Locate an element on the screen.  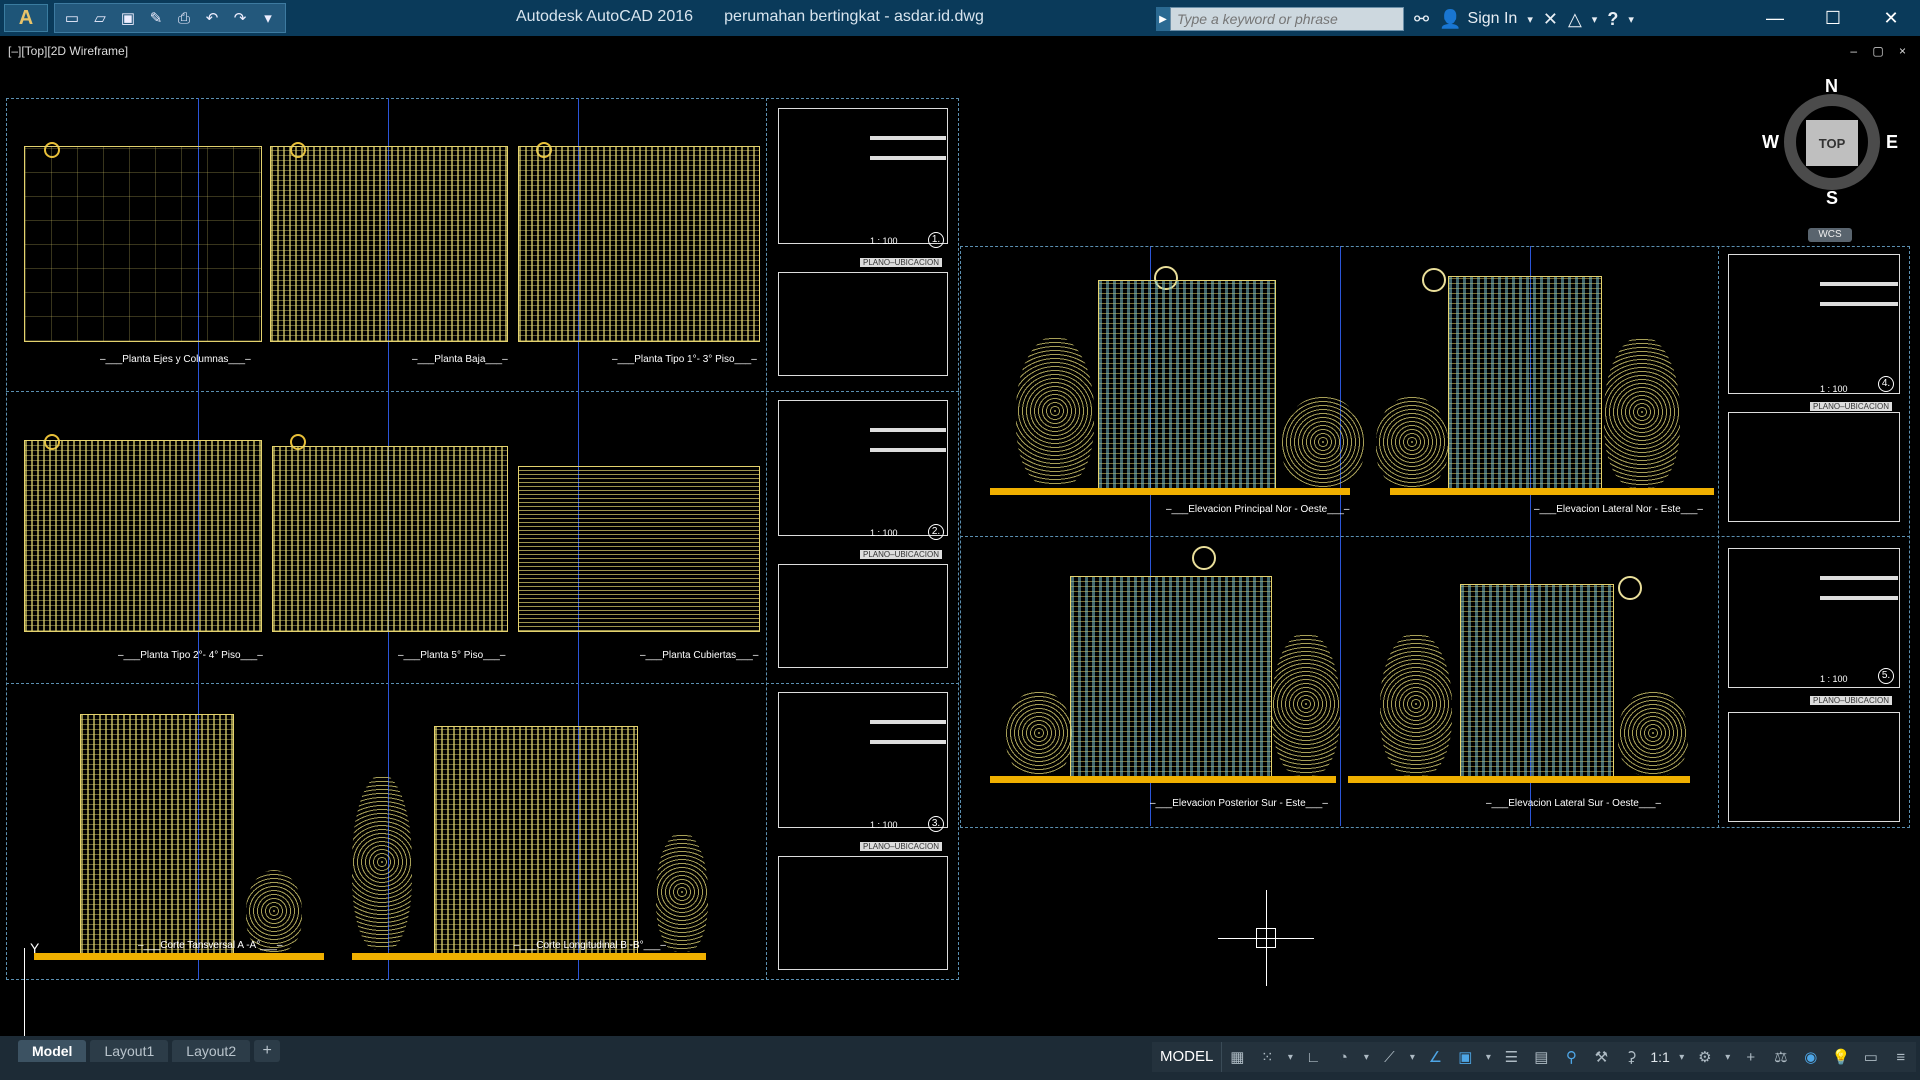
lineweight-icon: ☰ is located at coordinates (1511, 1057).